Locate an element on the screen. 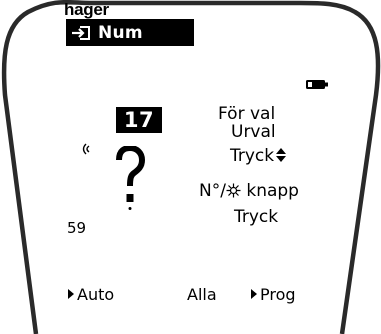 The height and width of the screenshot is (334, 381). softkey-auto: Auto is located at coordinates (91, 294).